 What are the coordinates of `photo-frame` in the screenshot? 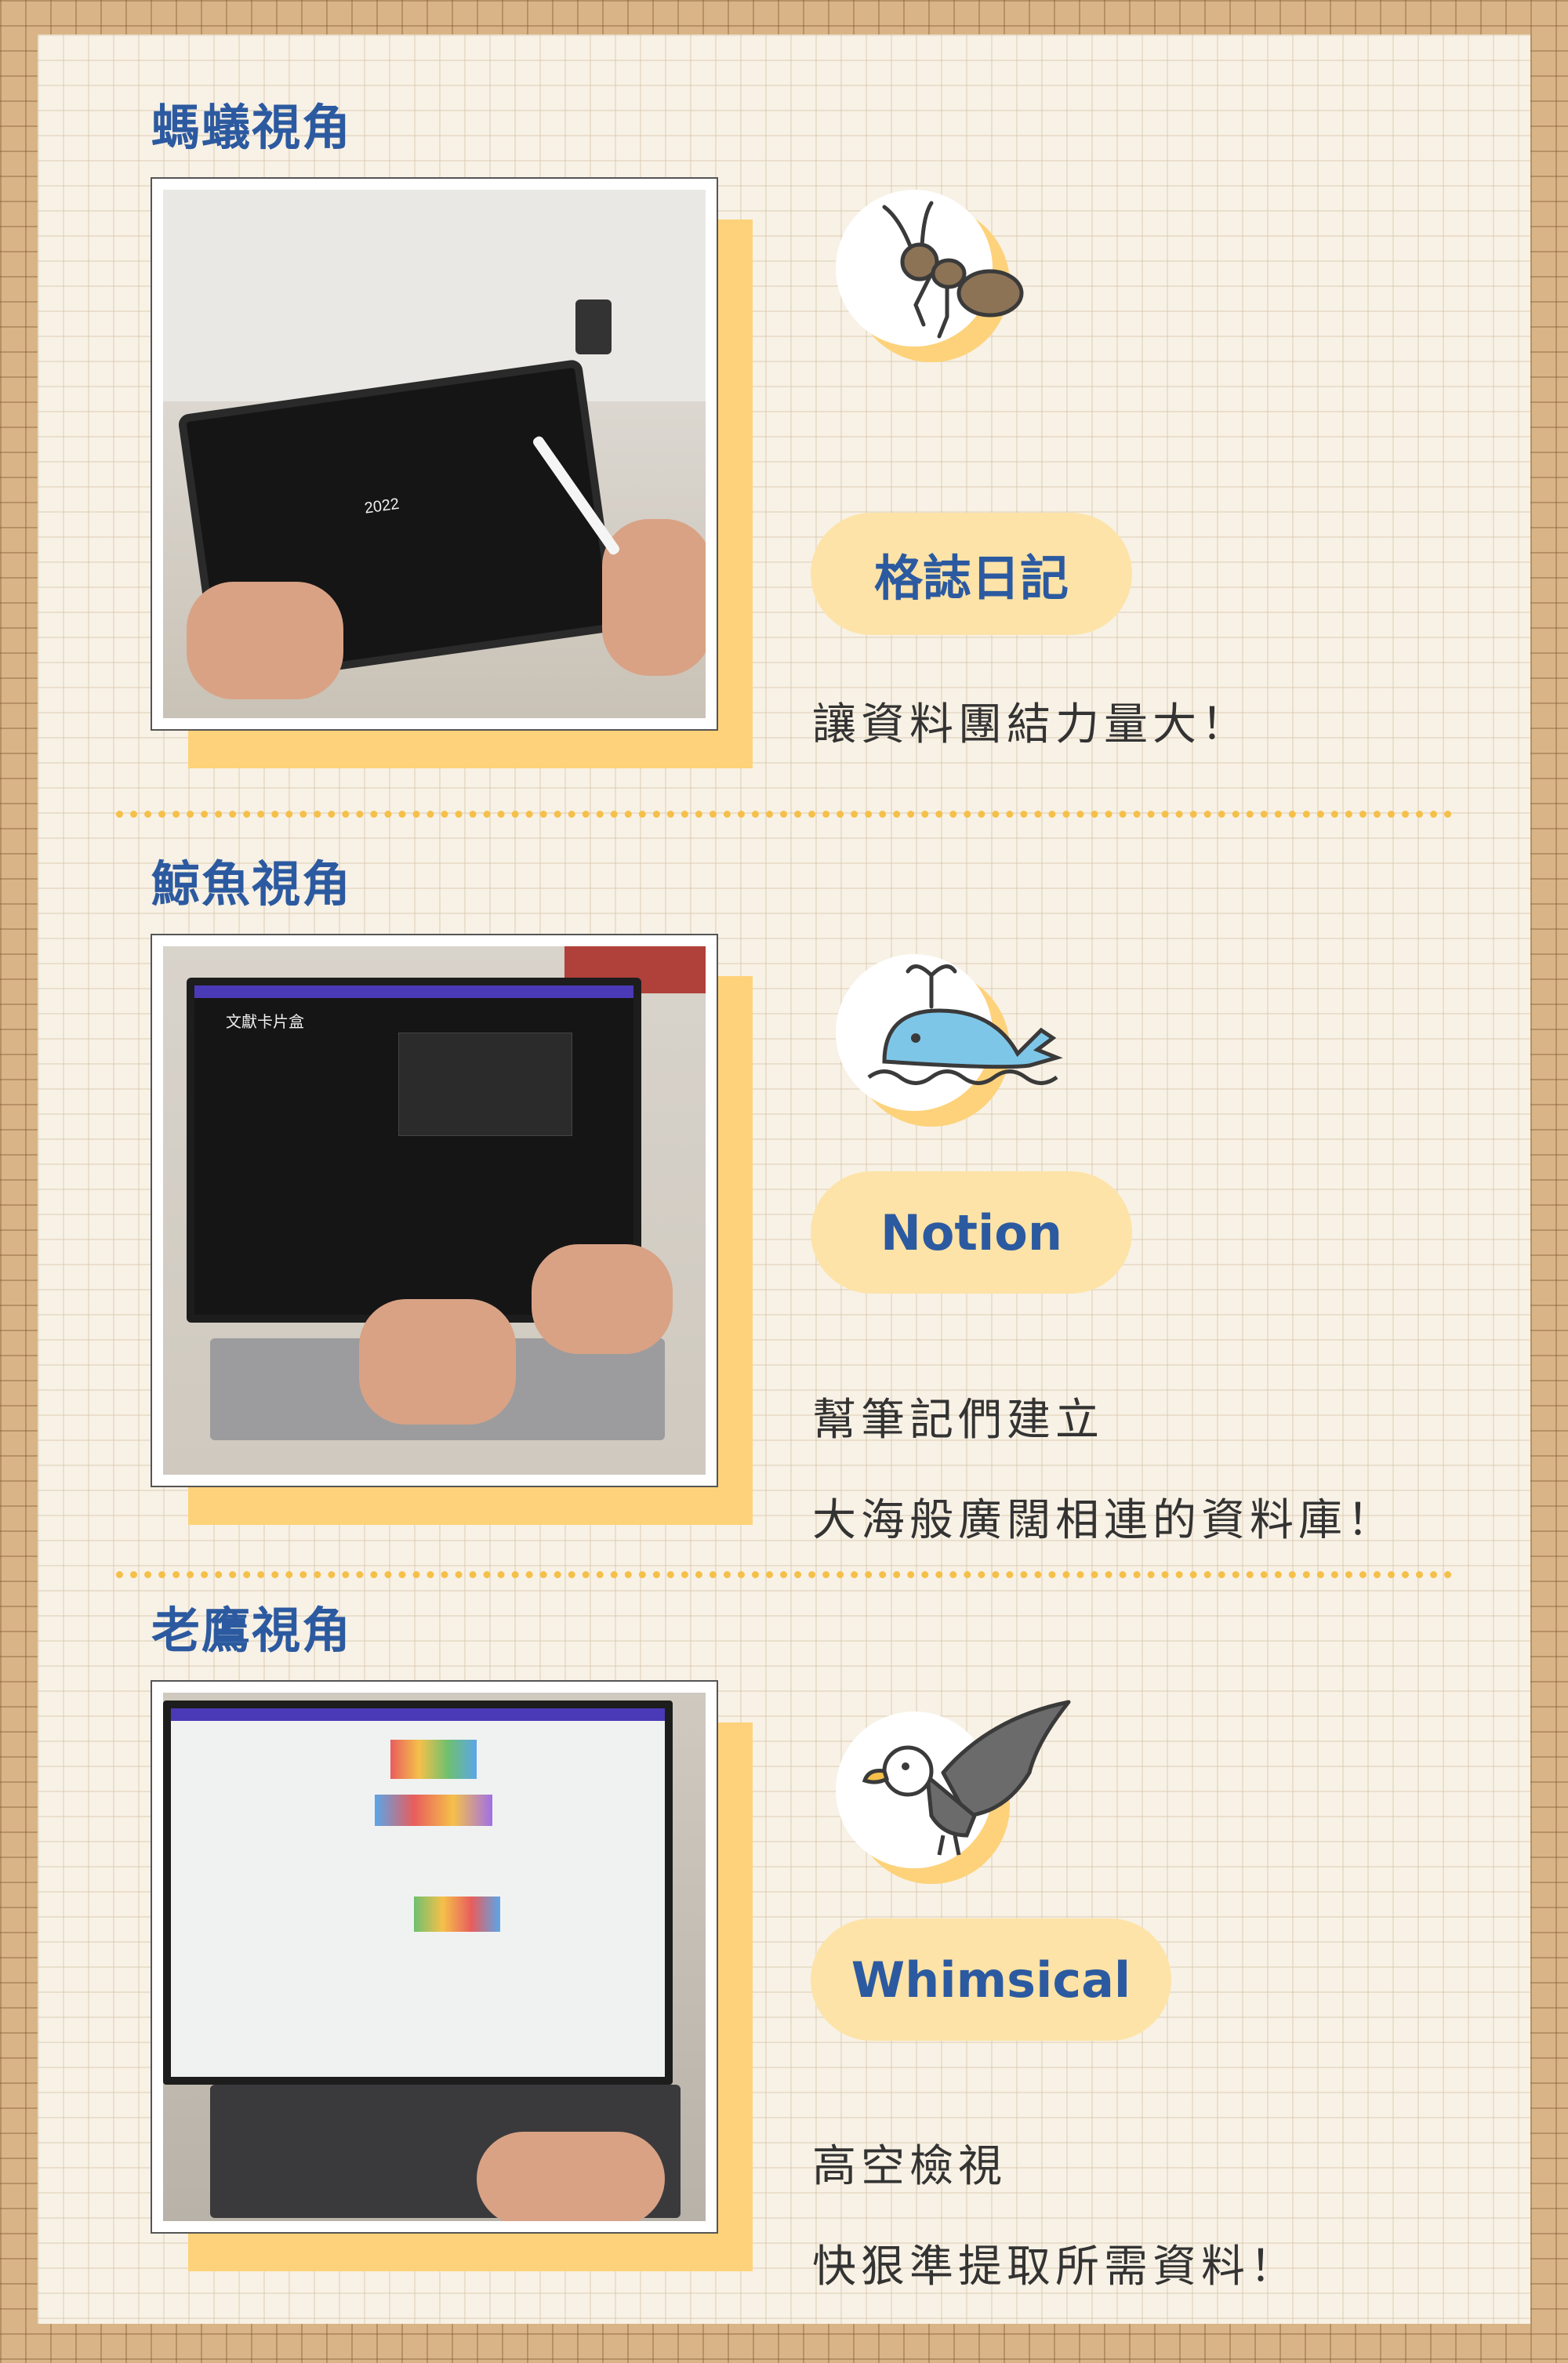 It's located at (434, 1957).